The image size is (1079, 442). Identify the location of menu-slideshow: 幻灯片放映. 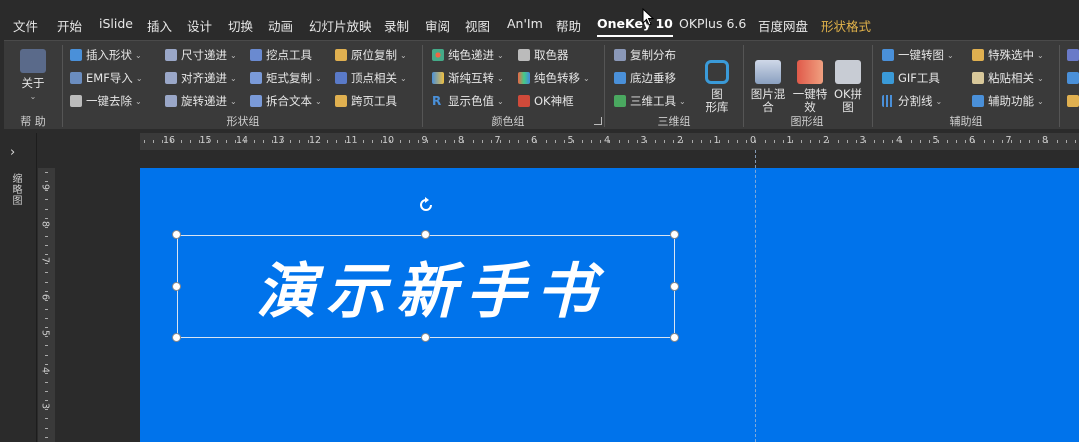
(340, 25).